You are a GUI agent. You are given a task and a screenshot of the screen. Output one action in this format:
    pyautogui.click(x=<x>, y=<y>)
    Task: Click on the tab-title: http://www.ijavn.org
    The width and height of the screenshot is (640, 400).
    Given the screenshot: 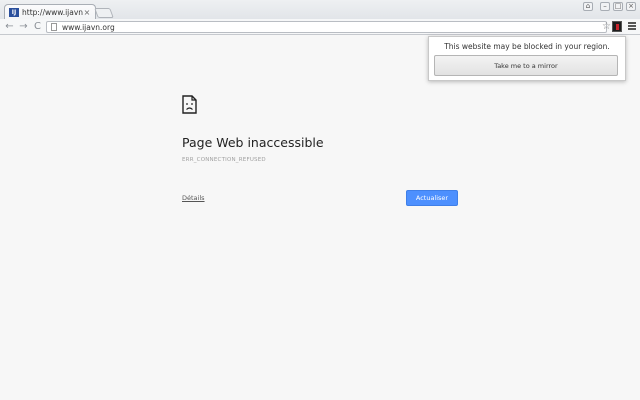 What is the action you would take?
    pyautogui.click(x=52, y=12)
    